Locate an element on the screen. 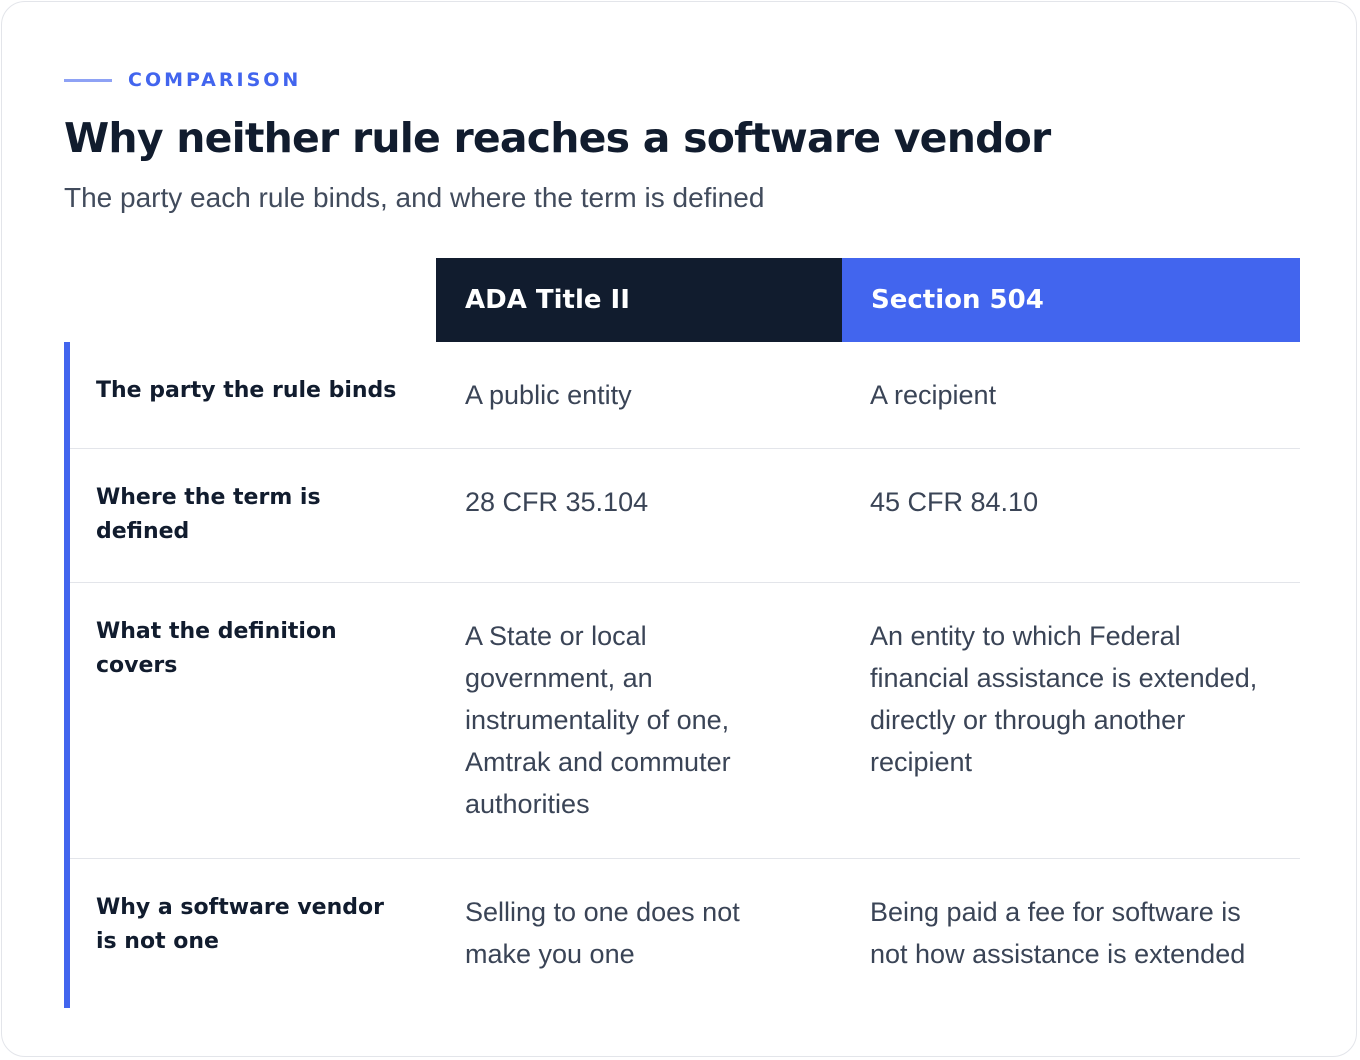  cell-ada: Selling to one does not make you one is located at coordinates (602, 933).